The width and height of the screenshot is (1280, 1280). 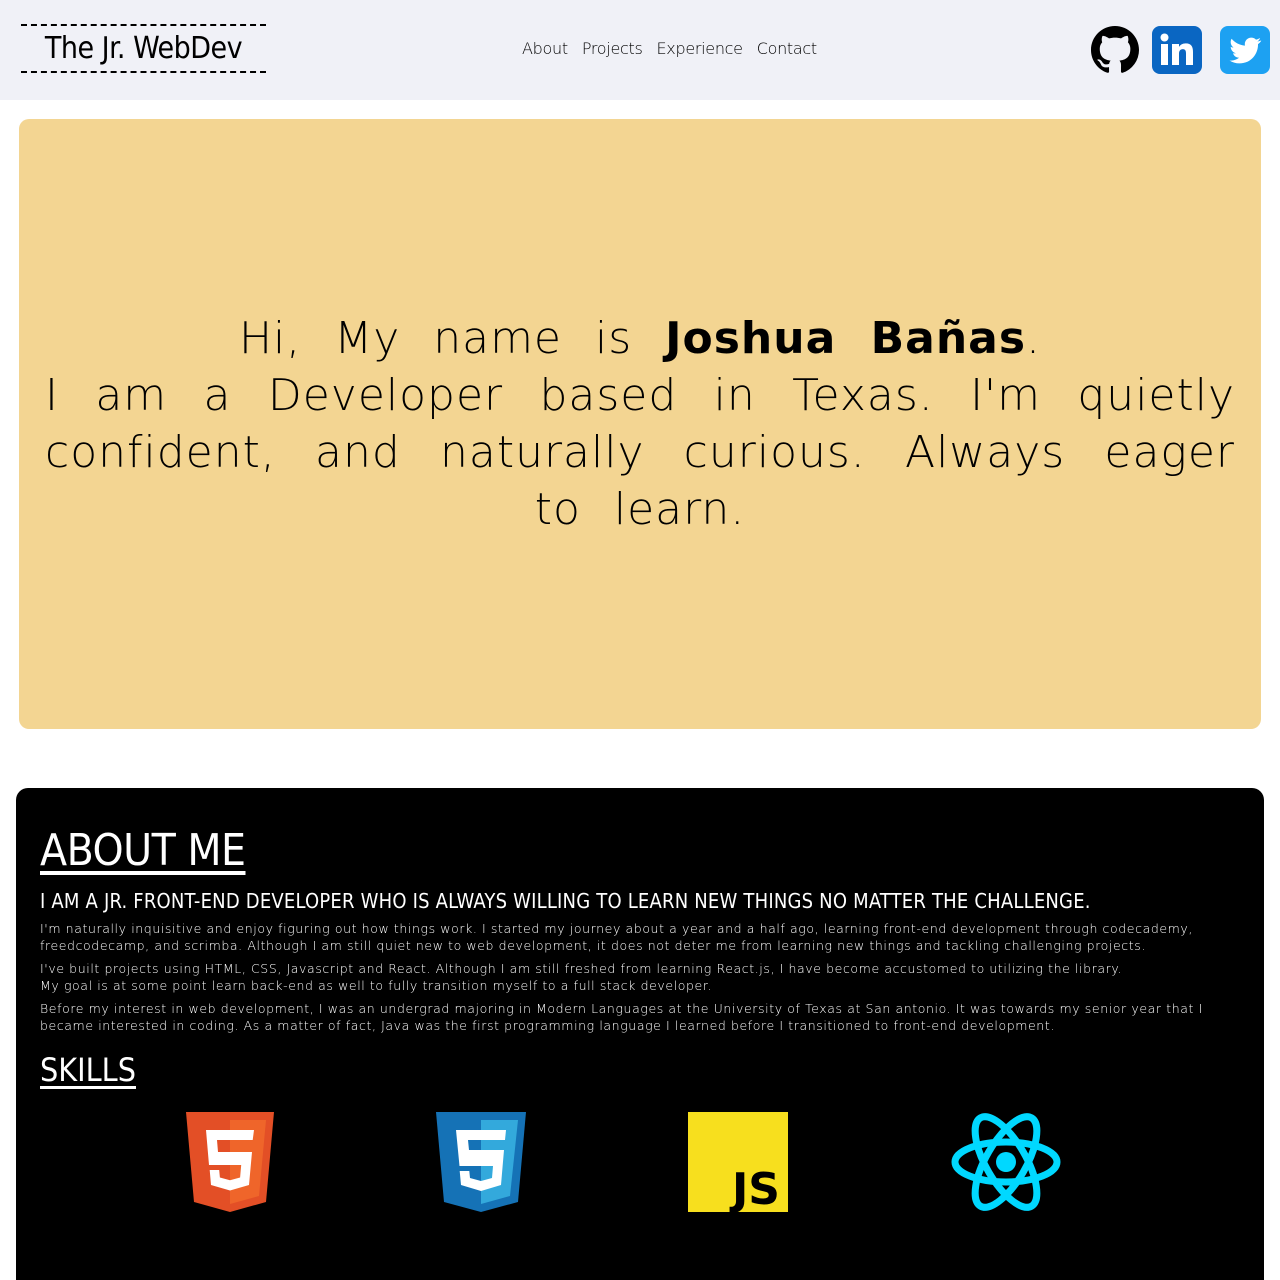 I want to click on hero-greeting-line: Hi, My name is Joshua Bañas., so click(x=640, y=338).